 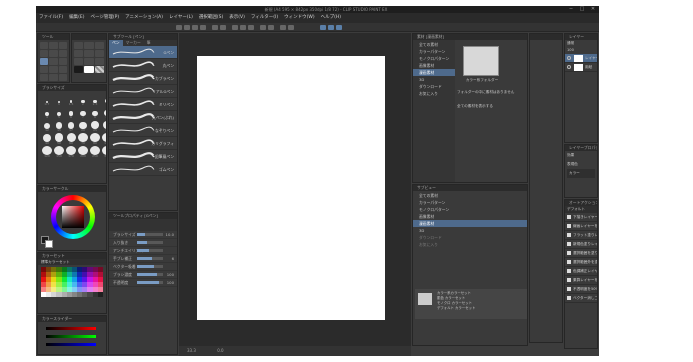 I want to click on menu-view: 表示(V), so click(x=237, y=18).